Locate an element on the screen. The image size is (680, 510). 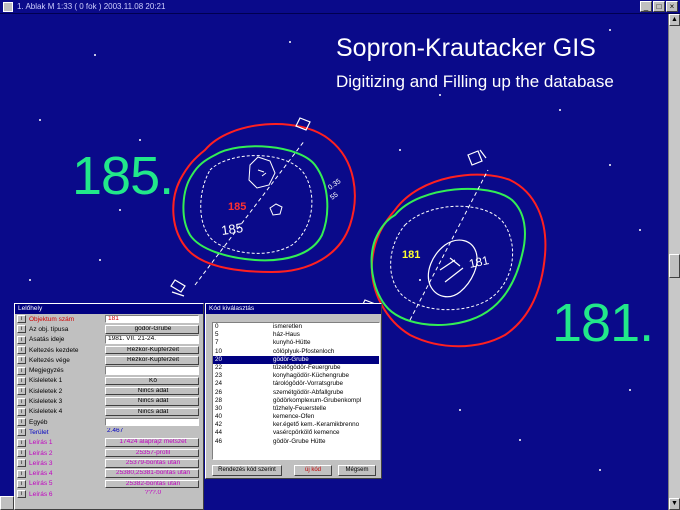
code-description: vasércpörkölő kemence is located at coordinates (306, 433).